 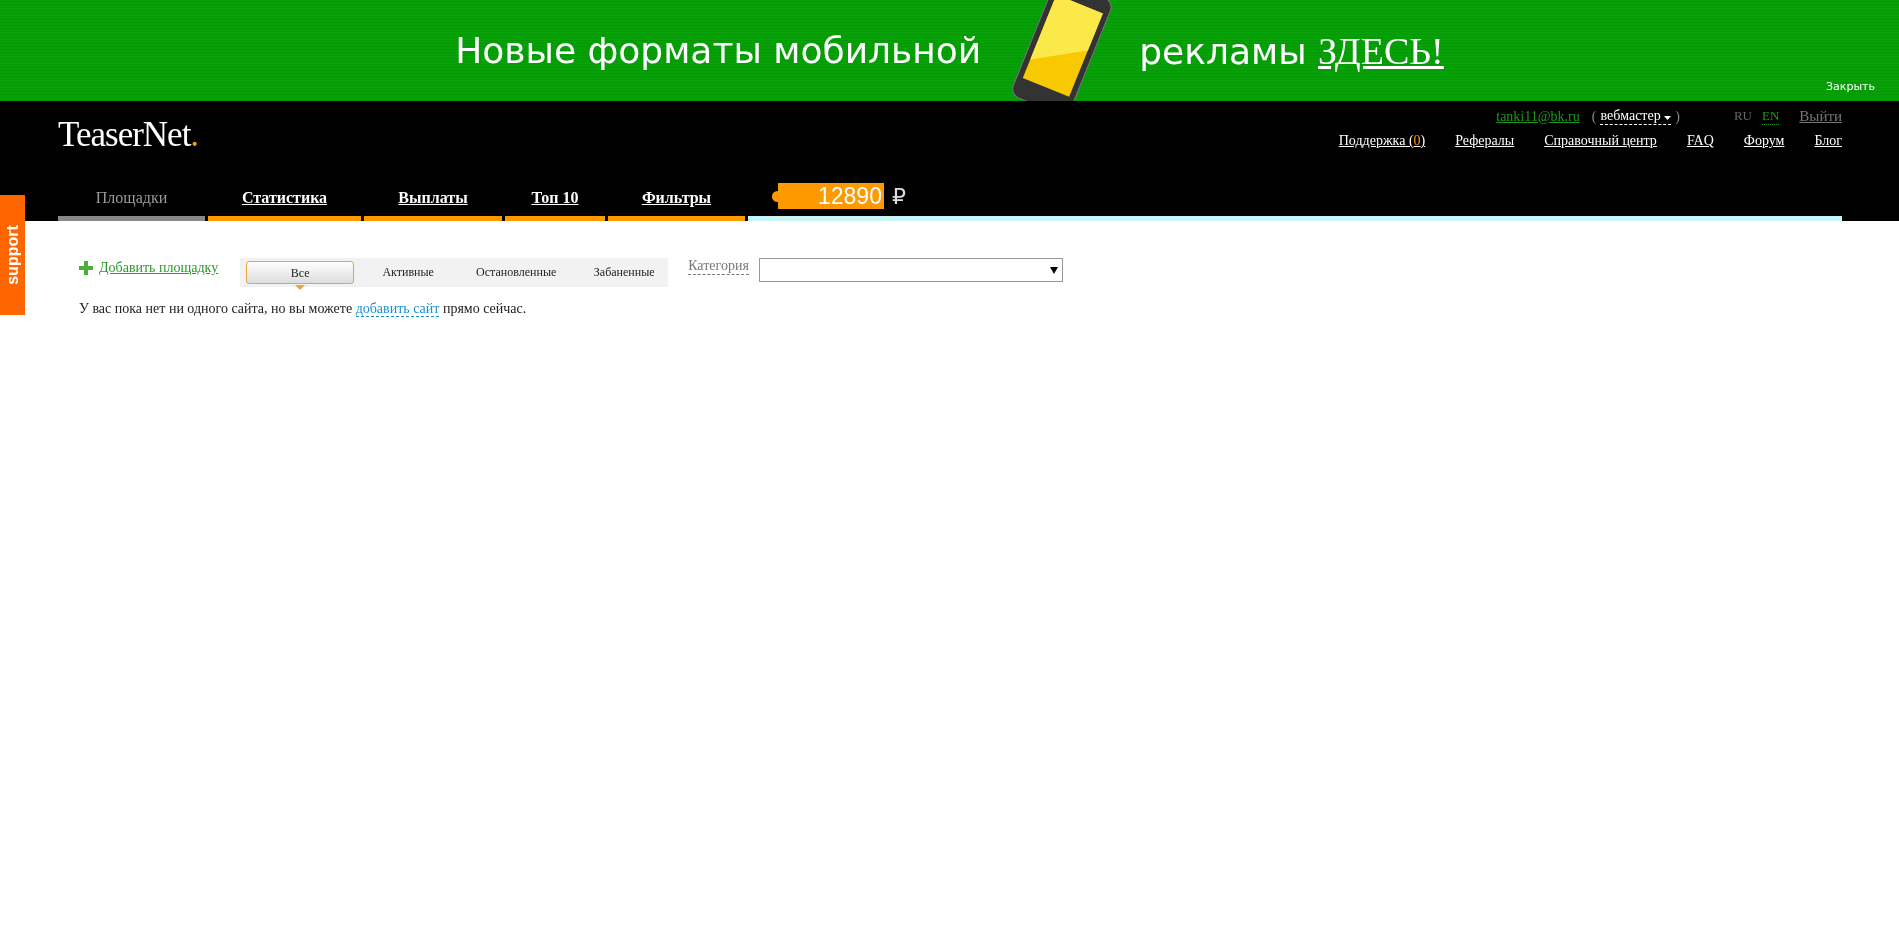 I want to click on filter-tab: Активные, so click(x=408, y=272).